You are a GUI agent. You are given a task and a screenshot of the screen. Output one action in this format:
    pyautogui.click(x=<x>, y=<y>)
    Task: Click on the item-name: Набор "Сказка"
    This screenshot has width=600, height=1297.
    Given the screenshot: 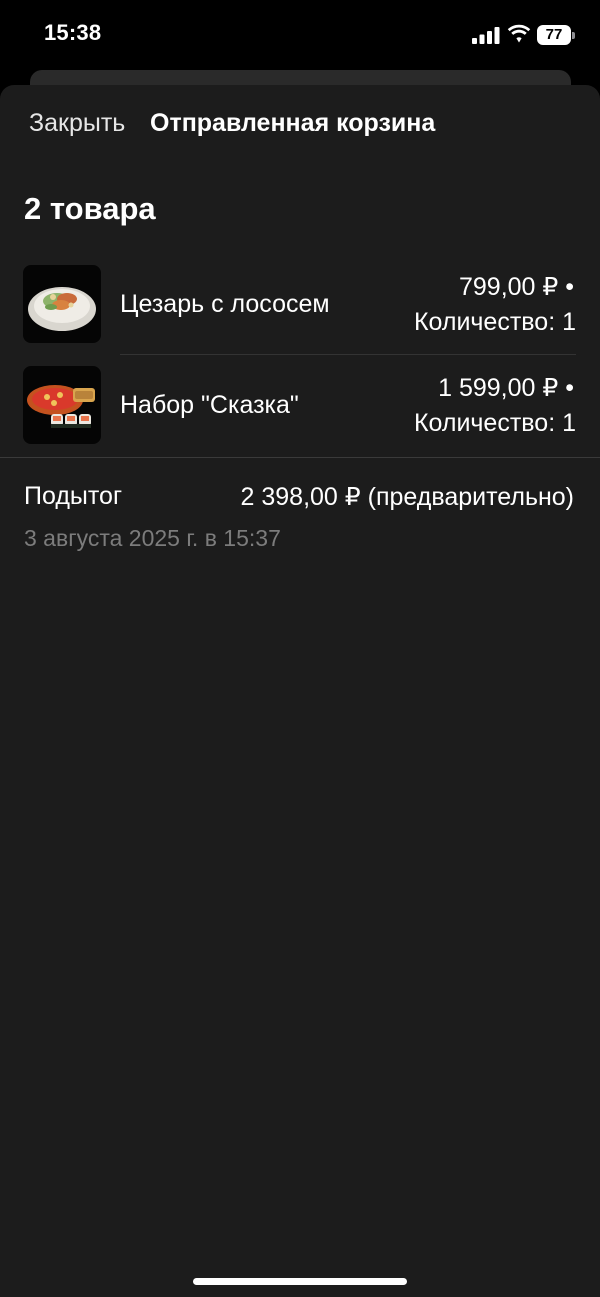 What is the action you would take?
    pyautogui.click(x=209, y=405)
    